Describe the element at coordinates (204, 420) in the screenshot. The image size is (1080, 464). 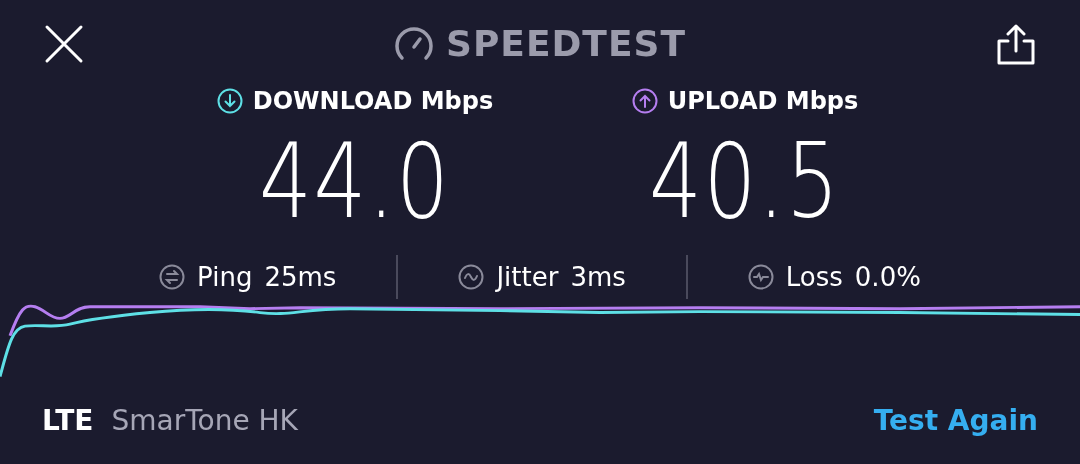
I see `carrier-name: SmarTone HK` at that location.